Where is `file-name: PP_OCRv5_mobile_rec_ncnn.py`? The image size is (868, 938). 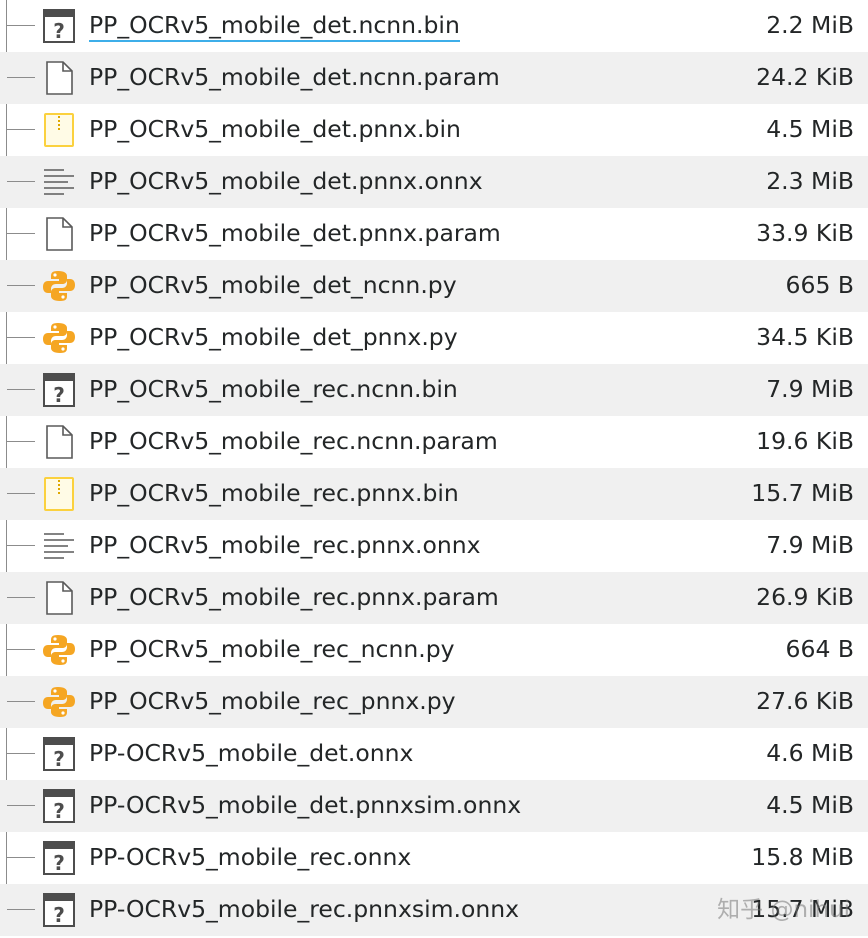 file-name: PP_OCRv5_mobile_rec_ncnn.py is located at coordinates (272, 649).